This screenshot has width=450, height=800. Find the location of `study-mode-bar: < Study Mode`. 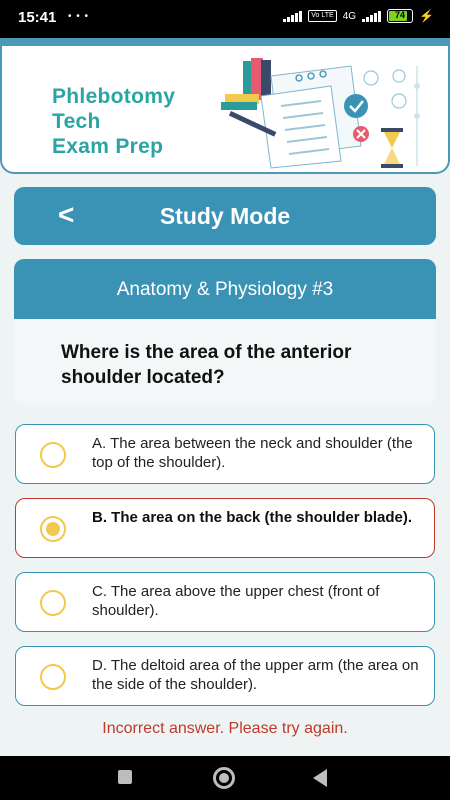

study-mode-bar: < Study Mode is located at coordinates (225, 216).